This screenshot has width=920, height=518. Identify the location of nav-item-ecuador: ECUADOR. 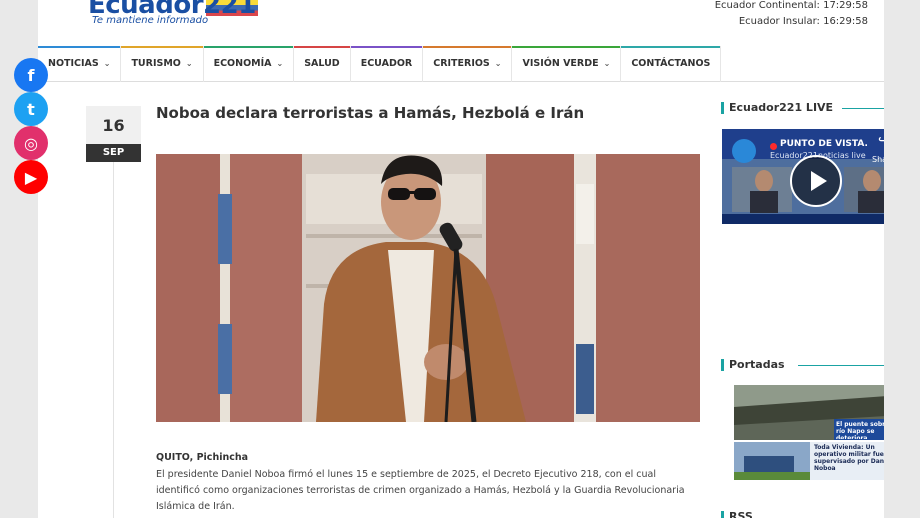
(387, 63).